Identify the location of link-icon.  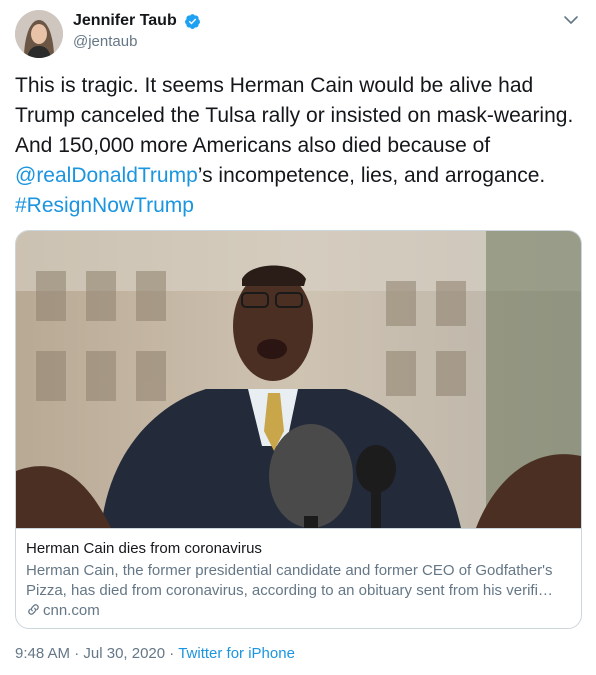
(33, 609).